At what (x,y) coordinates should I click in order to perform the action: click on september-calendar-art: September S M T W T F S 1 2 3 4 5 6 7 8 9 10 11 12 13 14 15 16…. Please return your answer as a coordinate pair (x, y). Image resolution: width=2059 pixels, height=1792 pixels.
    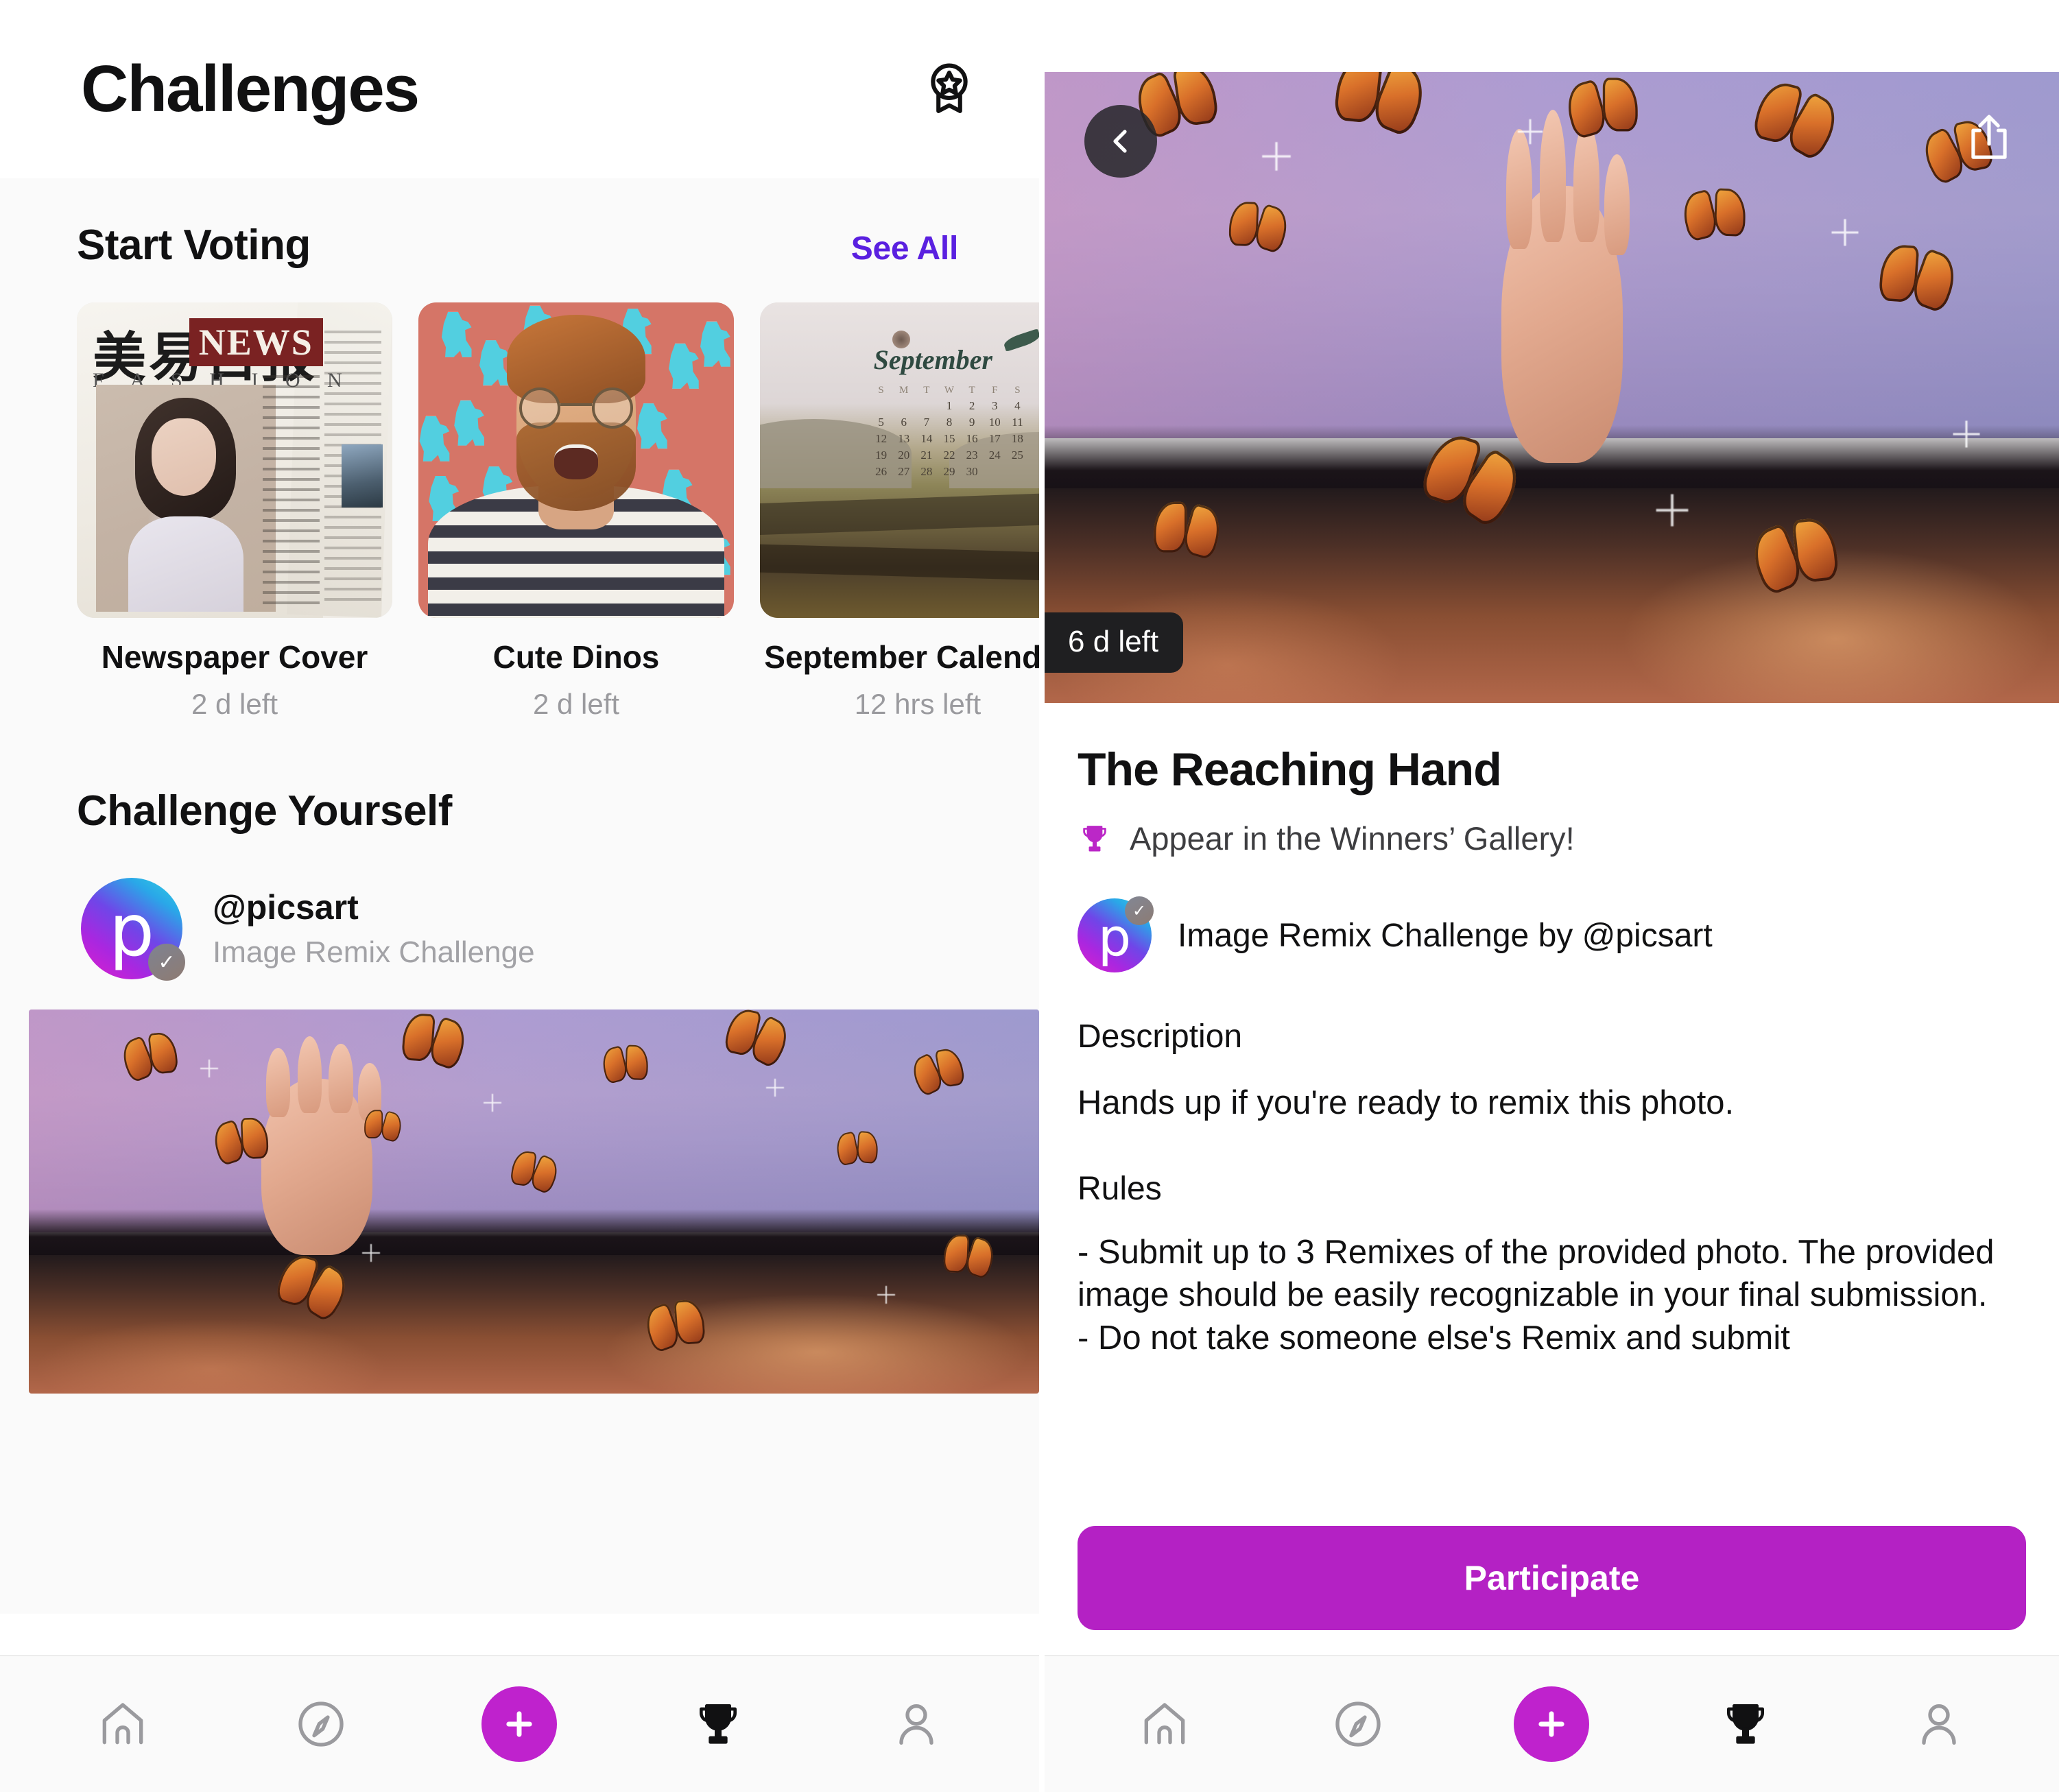
    Looking at the image, I should click on (899, 460).